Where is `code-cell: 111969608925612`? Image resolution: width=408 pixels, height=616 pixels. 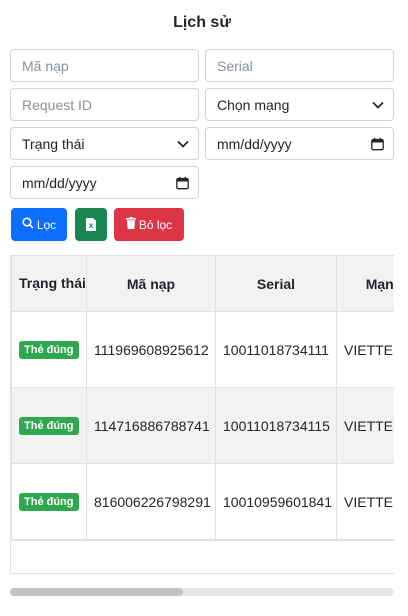
code-cell: 111969608925612 is located at coordinates (151, 349).